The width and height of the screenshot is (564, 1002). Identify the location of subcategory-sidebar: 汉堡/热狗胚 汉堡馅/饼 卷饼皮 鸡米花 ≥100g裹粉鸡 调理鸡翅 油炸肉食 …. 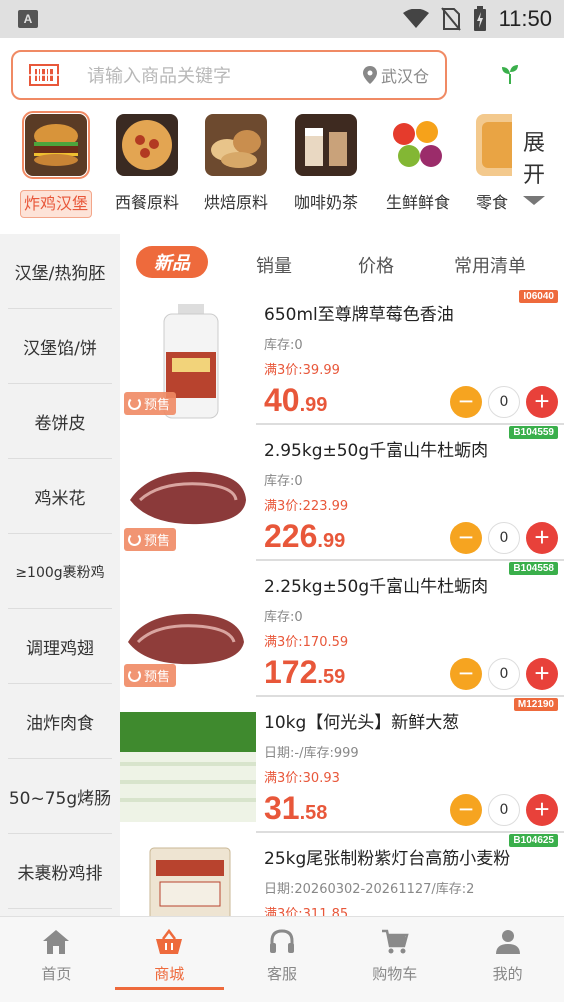
(60, 575).